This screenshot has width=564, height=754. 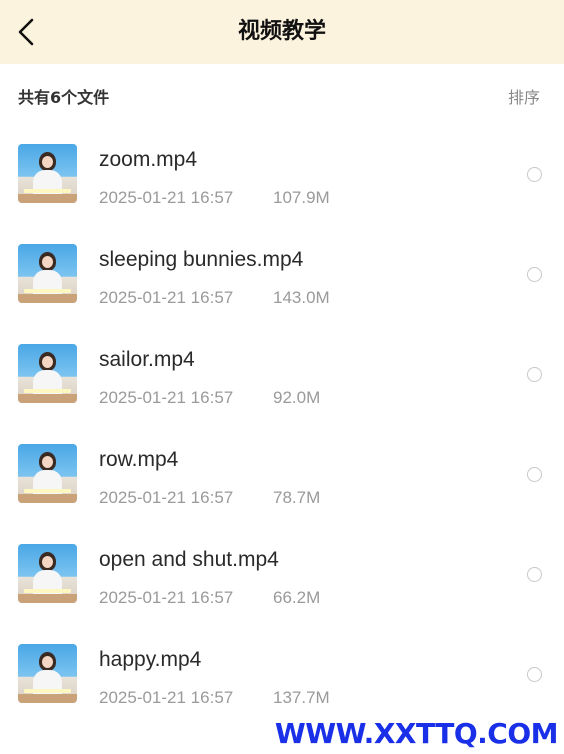 I want to click on page-title: 视频教学, so click(x=281, y=31).